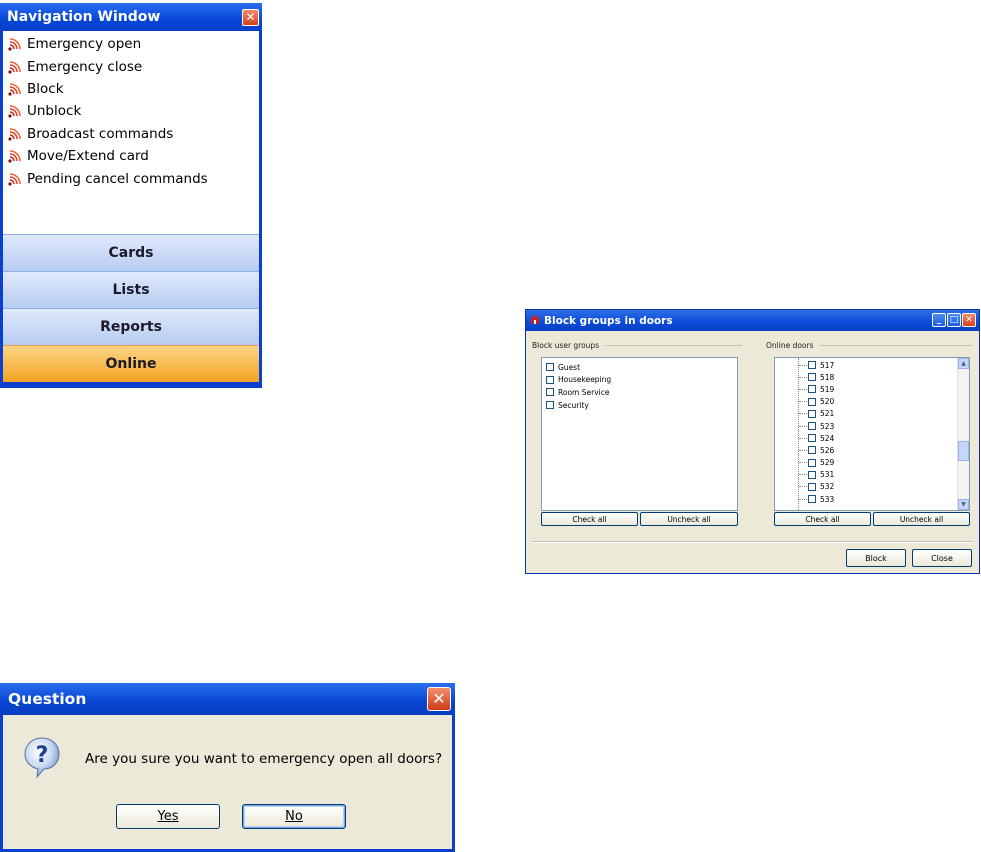 Image resolution: width=981 pixels, height=852 pixels. I want to click on nav-item-label: Pending cancel commands, so click(117, 178).